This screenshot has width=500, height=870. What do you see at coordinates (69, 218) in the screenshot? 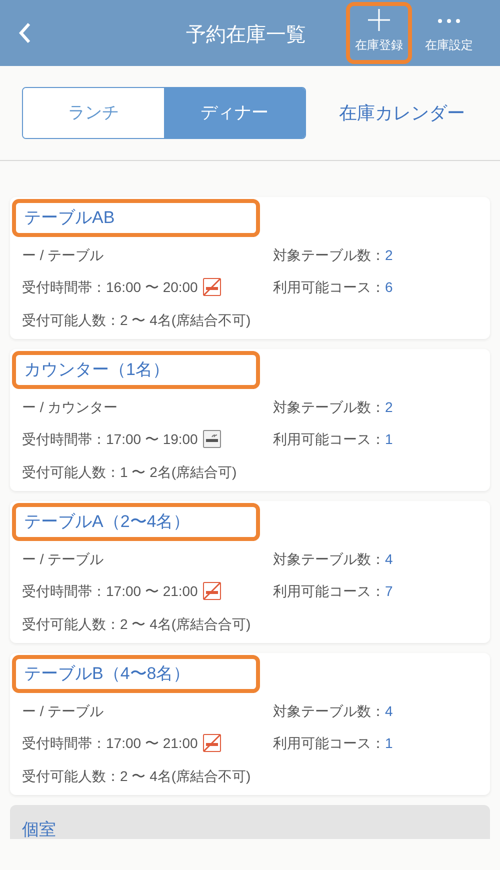
I see `card-title: テーブルAB` at bounding box center [69, 218].